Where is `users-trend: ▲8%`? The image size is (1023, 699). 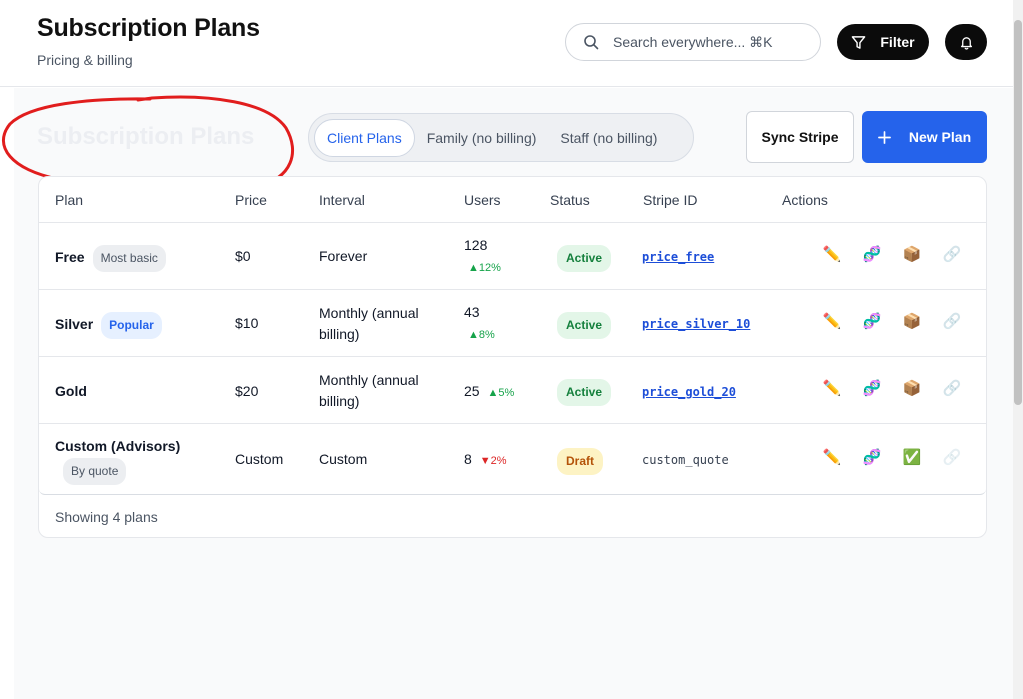 users-trend: ▲8% is located at coordinates (481, 335).